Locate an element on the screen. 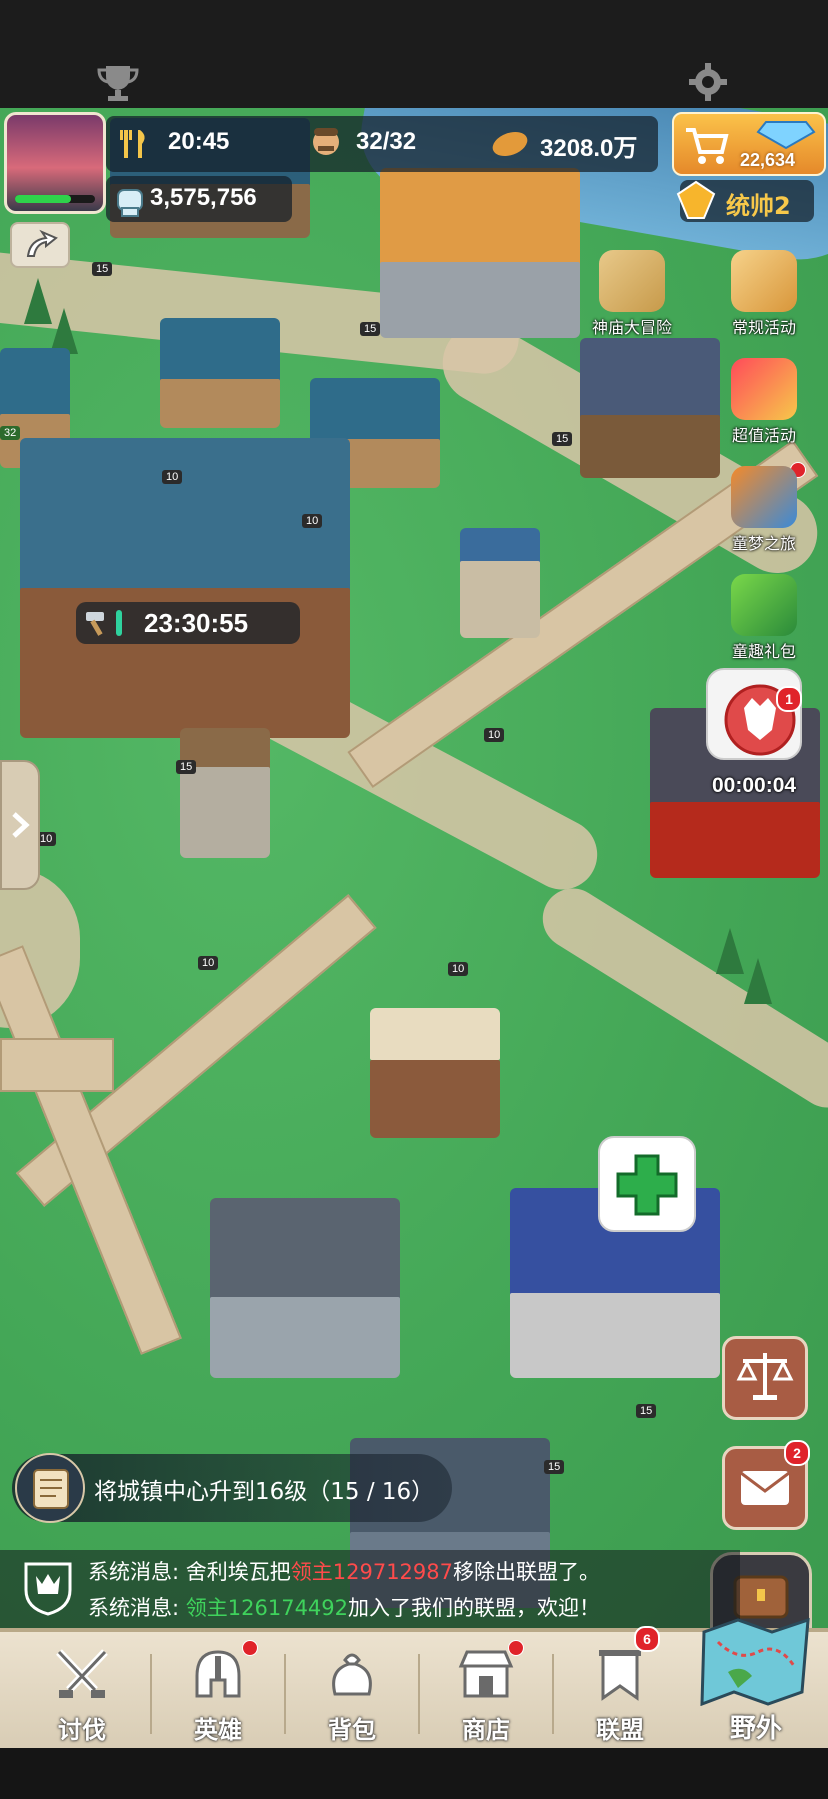 The width and height of the screenshot is (828, 1799). hammer-icon is located at coordinates (95, 624).